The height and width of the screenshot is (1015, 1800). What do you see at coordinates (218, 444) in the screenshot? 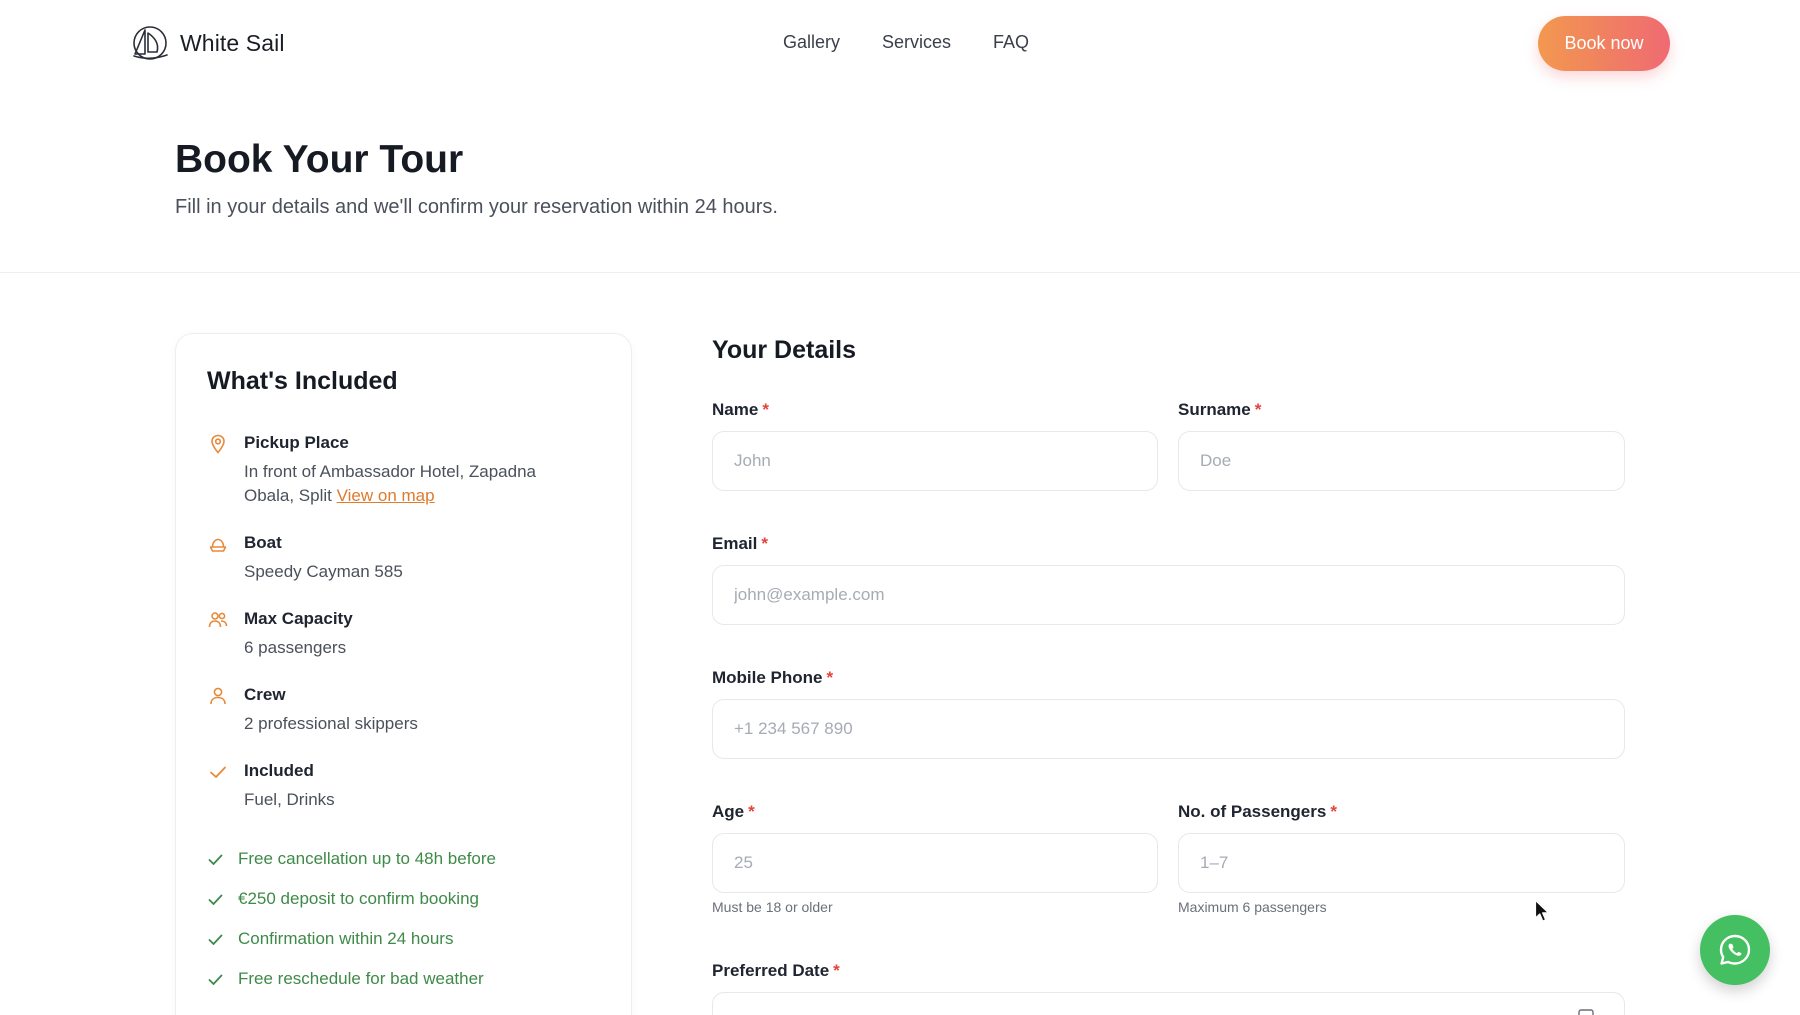
I see `location-pin-icon` at bounding box center [218, 444].